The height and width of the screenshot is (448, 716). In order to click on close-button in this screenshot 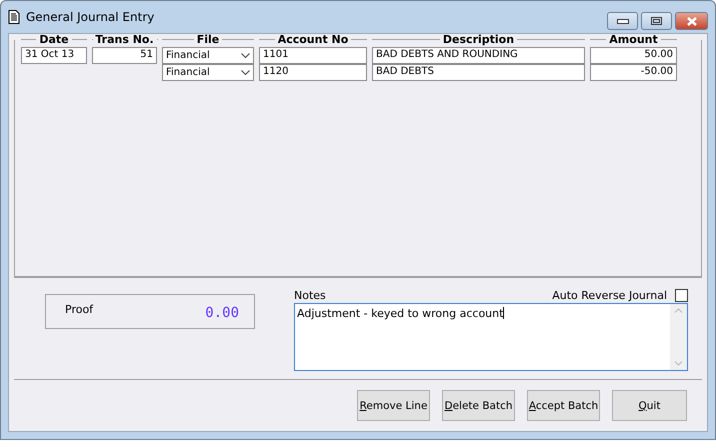, I will do `click(691, 21)`.